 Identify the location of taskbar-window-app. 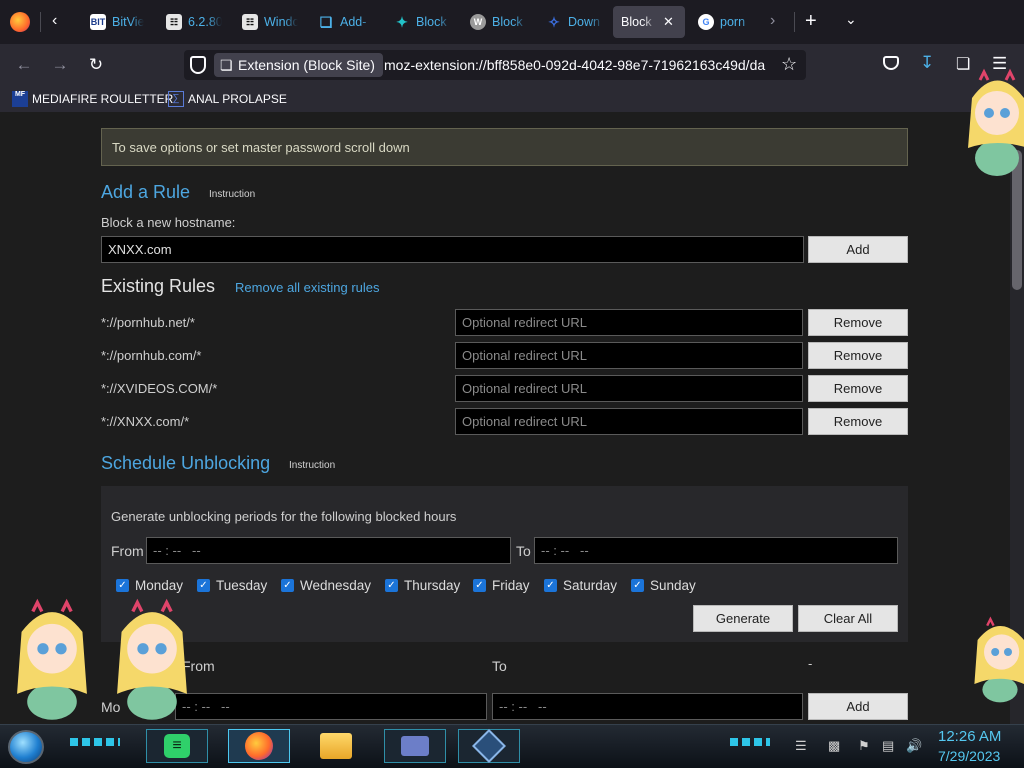
(415, 746).